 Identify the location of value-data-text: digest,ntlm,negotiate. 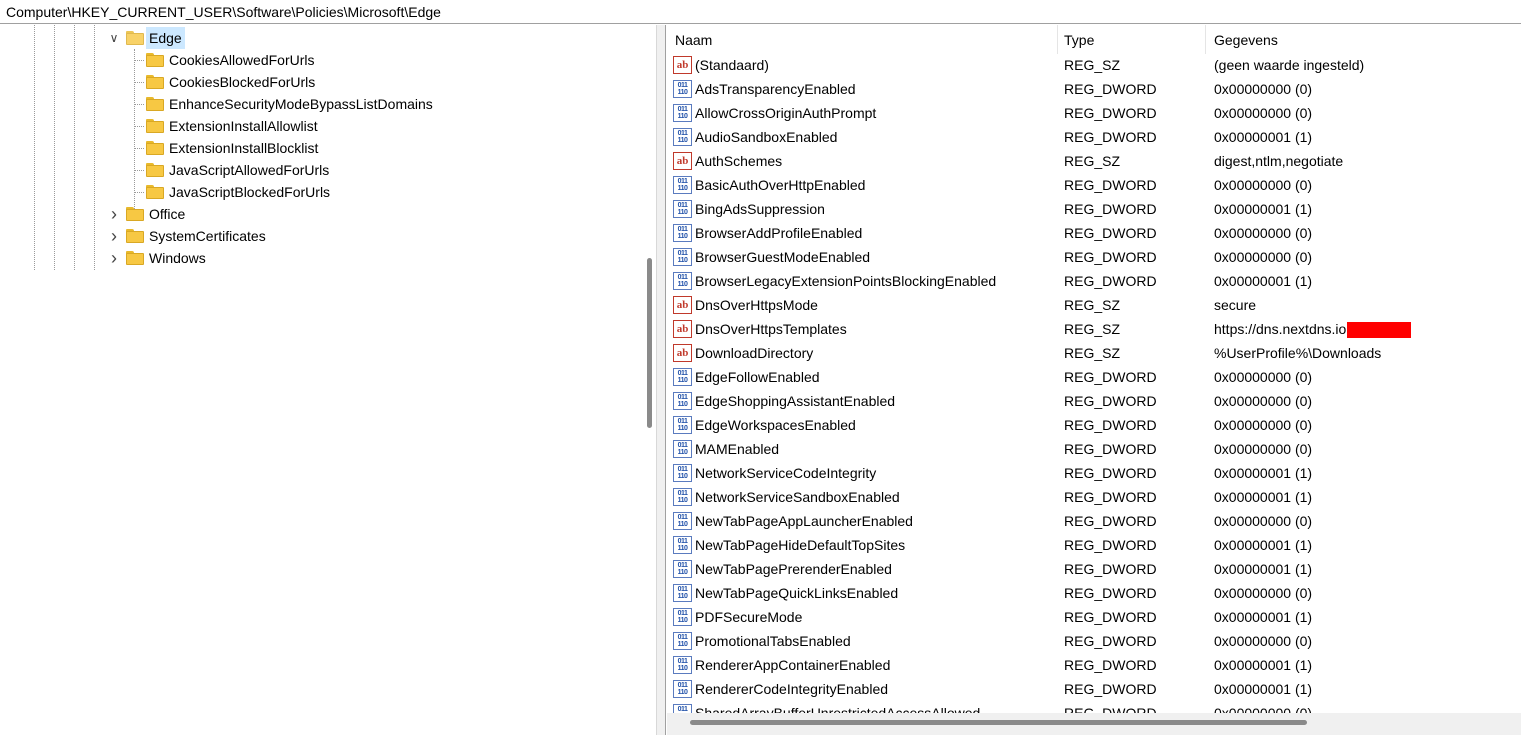
(1279, 161).